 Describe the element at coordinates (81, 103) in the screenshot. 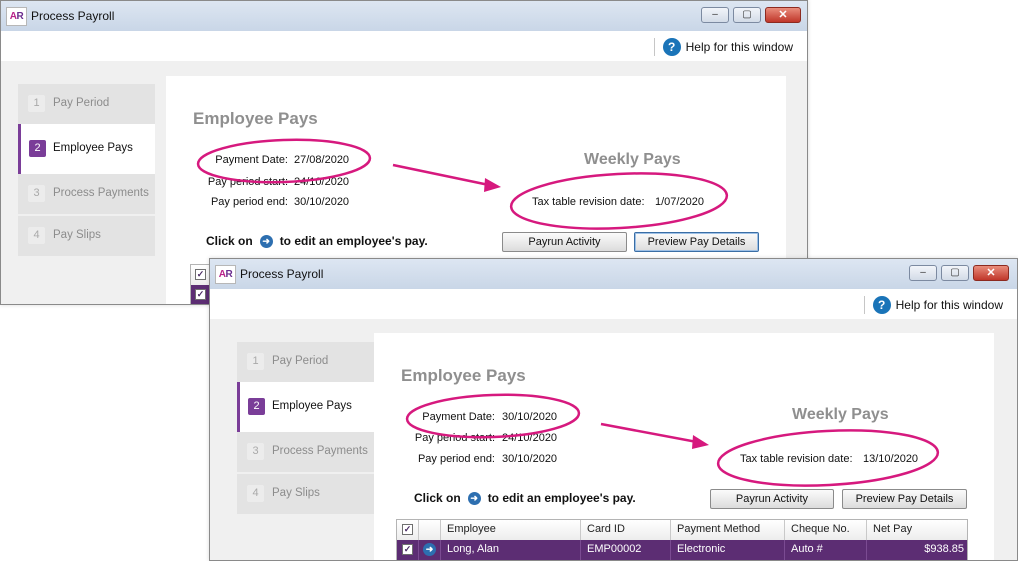

I see `step-label: Pay Period` at that location.